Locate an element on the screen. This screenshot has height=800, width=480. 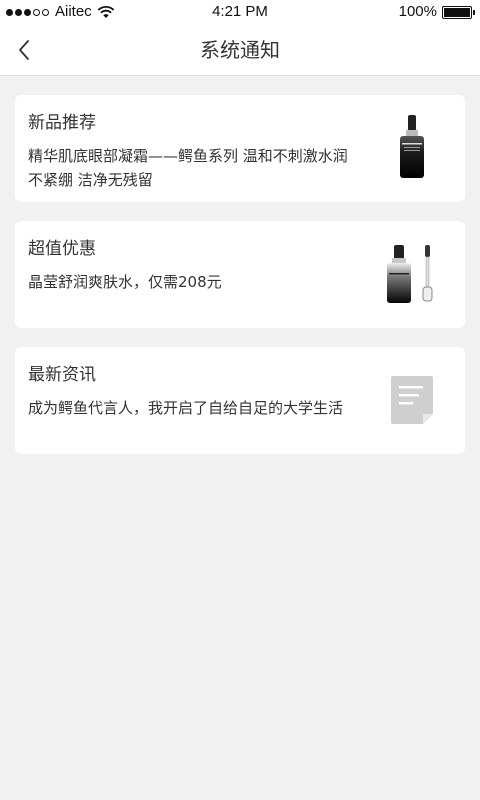
notification-body: 晶莹舒润爽肤水，仅需208元 is located at coordinates (125, 282).